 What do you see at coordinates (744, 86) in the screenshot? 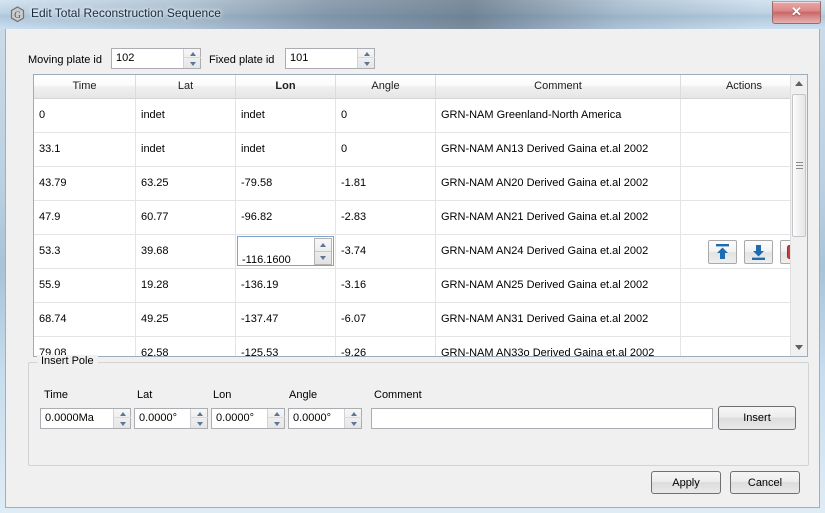
I see `column-header-actions: Actions` at bounding box center [744, 86].